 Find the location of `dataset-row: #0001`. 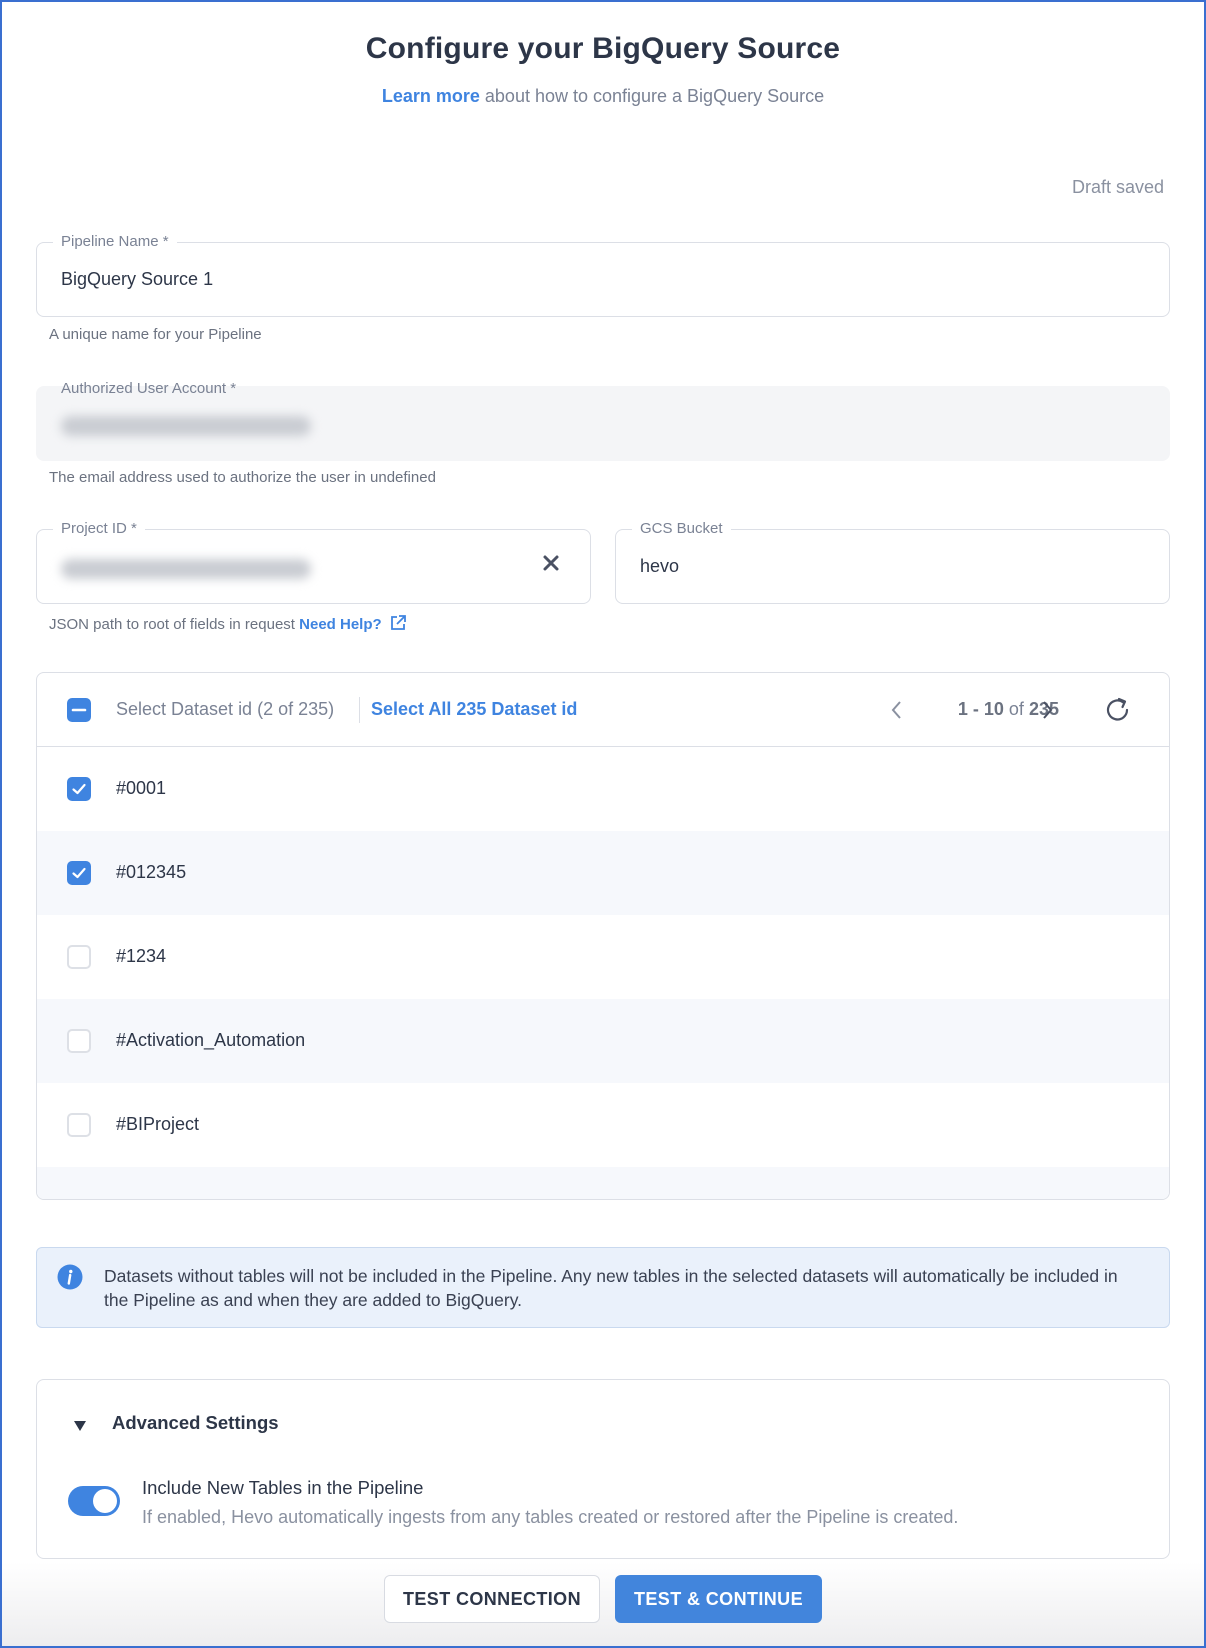

dataset-row: #0001 is located at coordinates (603, 789).